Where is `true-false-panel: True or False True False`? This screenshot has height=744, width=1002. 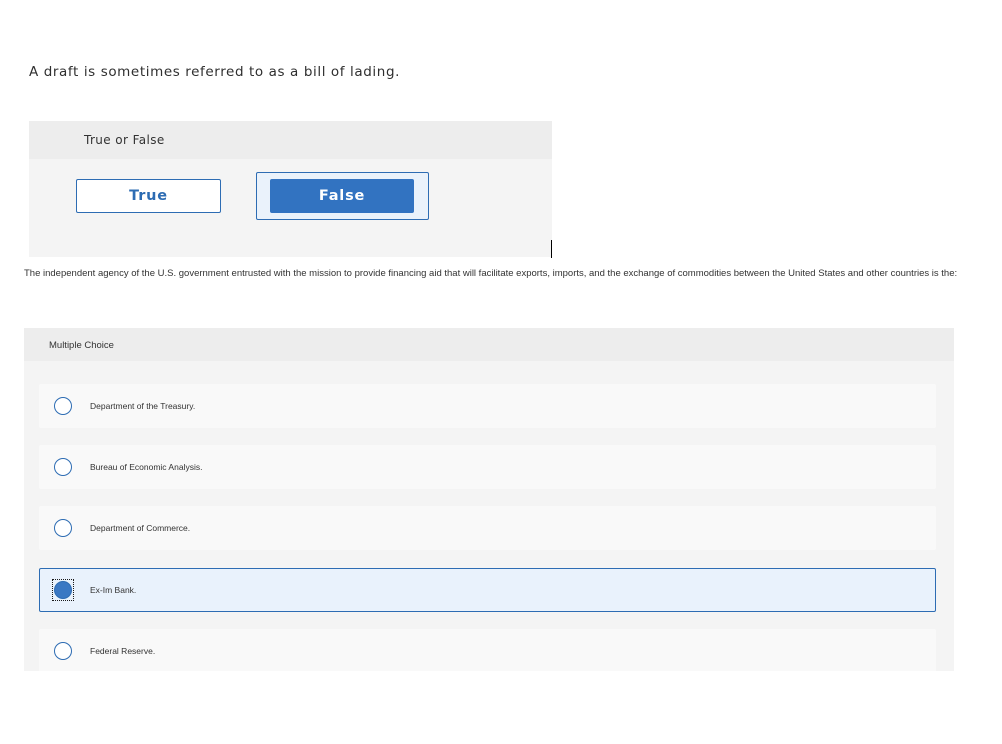 true-false-panel: True or False True False is located at coordinates (290, 189).